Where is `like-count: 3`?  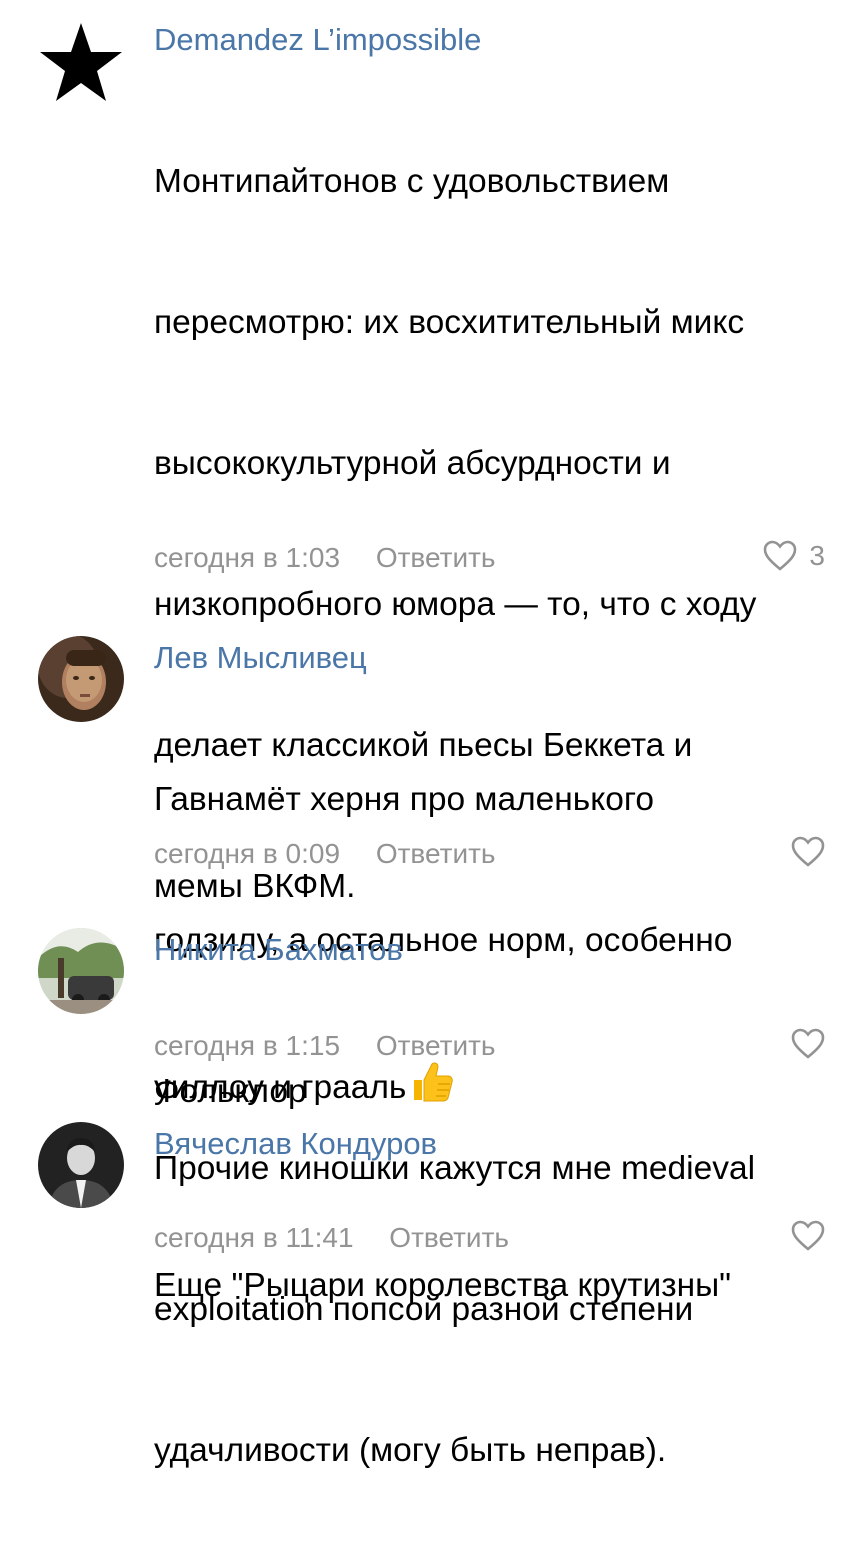 like-count: 3 is located at coordinates (817, 555).